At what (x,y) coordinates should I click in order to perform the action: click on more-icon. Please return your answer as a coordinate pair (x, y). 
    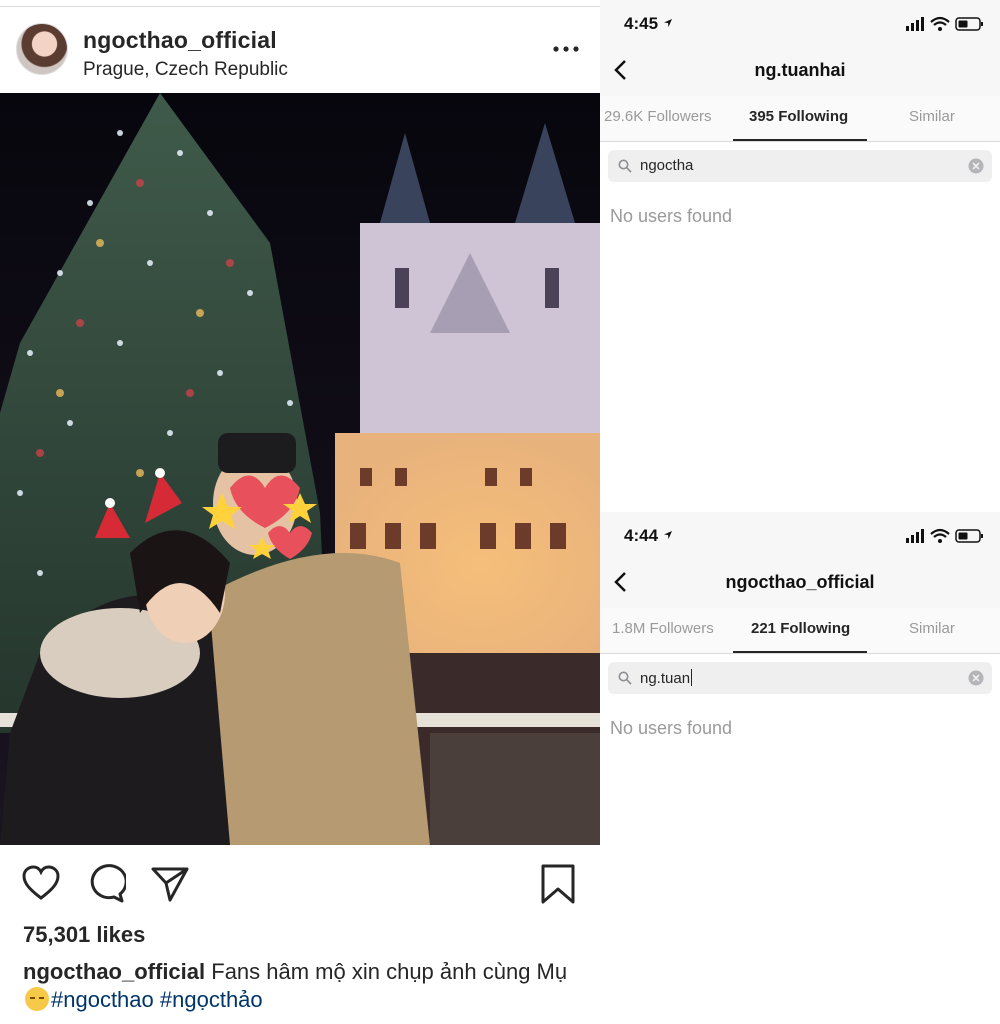
    Looking at the image, I should click on (566, 49).